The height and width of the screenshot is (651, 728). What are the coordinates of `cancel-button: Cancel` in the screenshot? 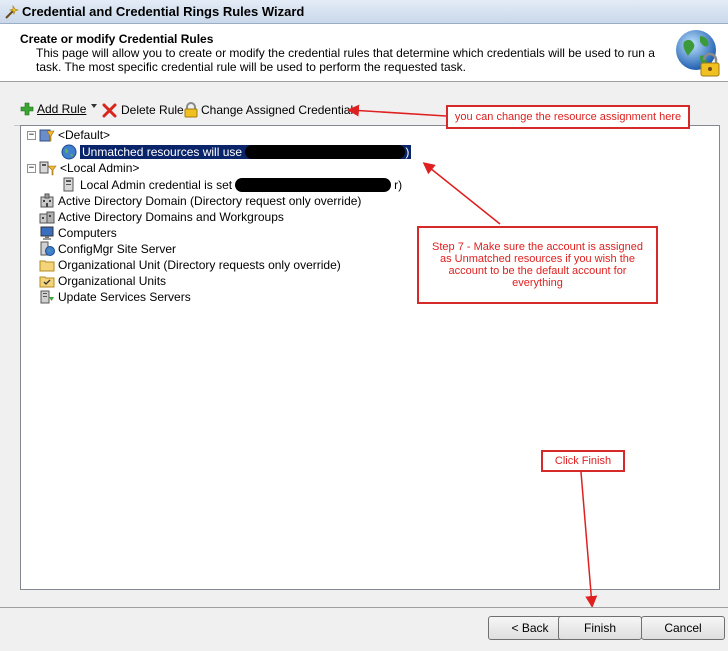 It's located at (683, 628).